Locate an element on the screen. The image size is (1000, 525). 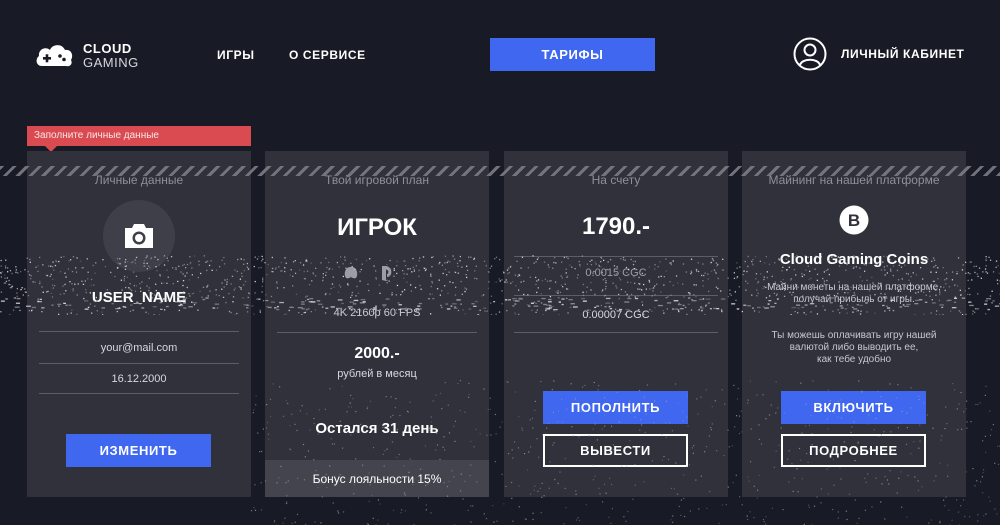
nav-about: О СЕРВИСЕ is located at coordinates (327, 55).